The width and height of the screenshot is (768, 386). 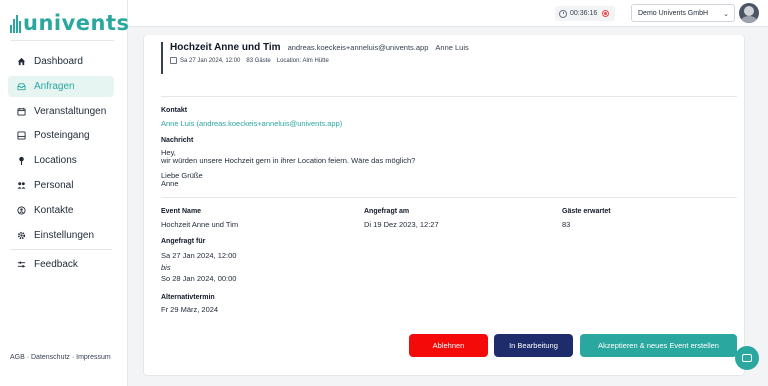 I want to click on request-contact-name: Anne Luis, so click(x=452, y=47).